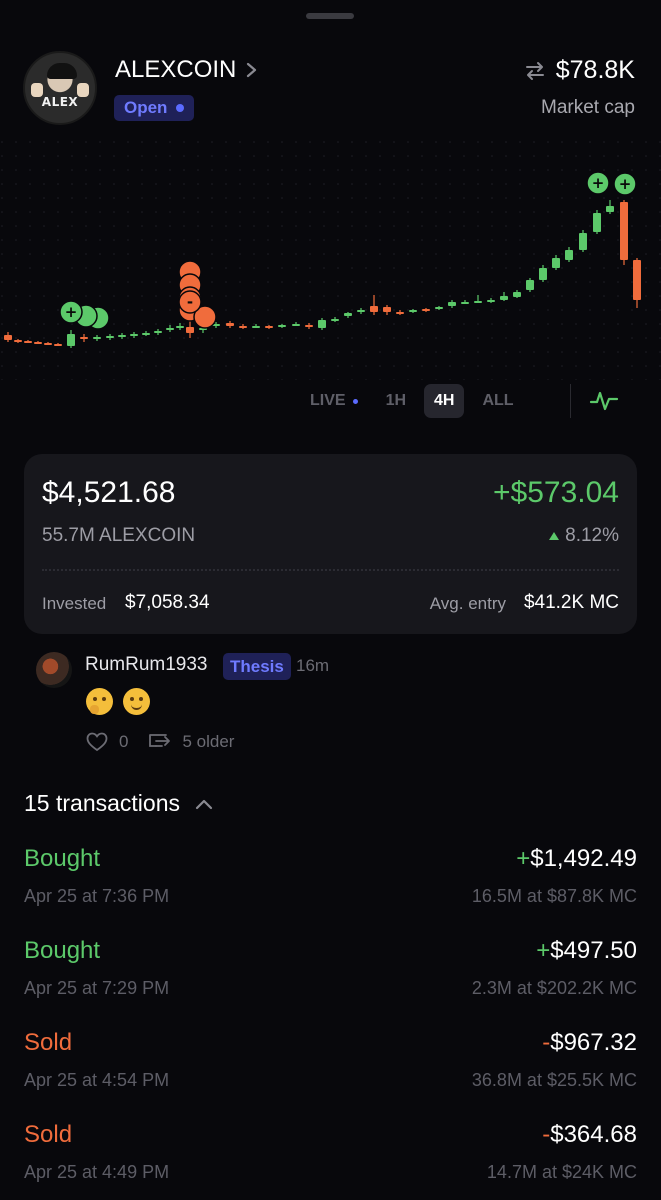 The width and height of the screenshot is (661, 1200). I want to click on amount-value: $1,492.49, so click(583, 858).